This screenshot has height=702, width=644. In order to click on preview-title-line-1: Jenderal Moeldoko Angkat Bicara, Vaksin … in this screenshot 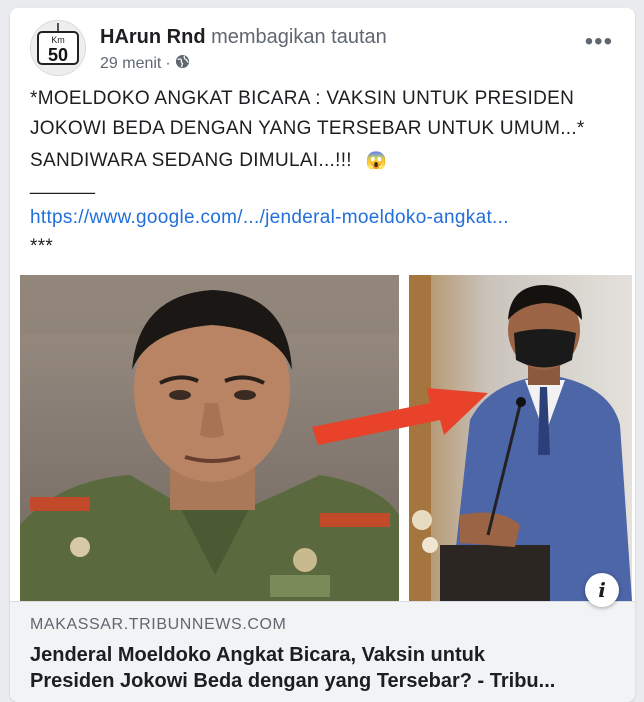, I will do `click(257, 655)`.